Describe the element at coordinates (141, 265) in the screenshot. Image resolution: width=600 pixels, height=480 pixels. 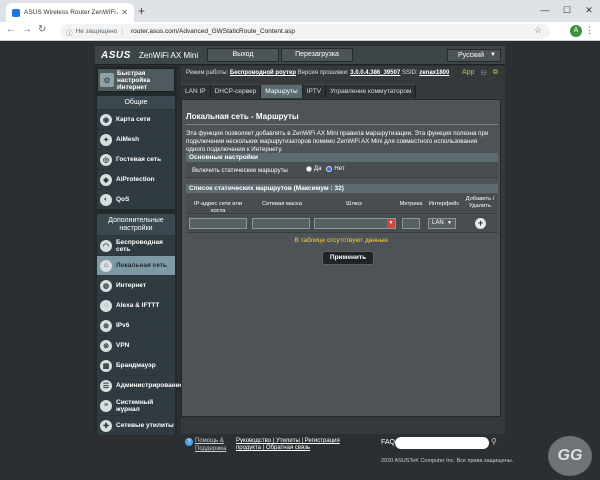
I see `sidebar-item-label: Локальная сеть` at that location.